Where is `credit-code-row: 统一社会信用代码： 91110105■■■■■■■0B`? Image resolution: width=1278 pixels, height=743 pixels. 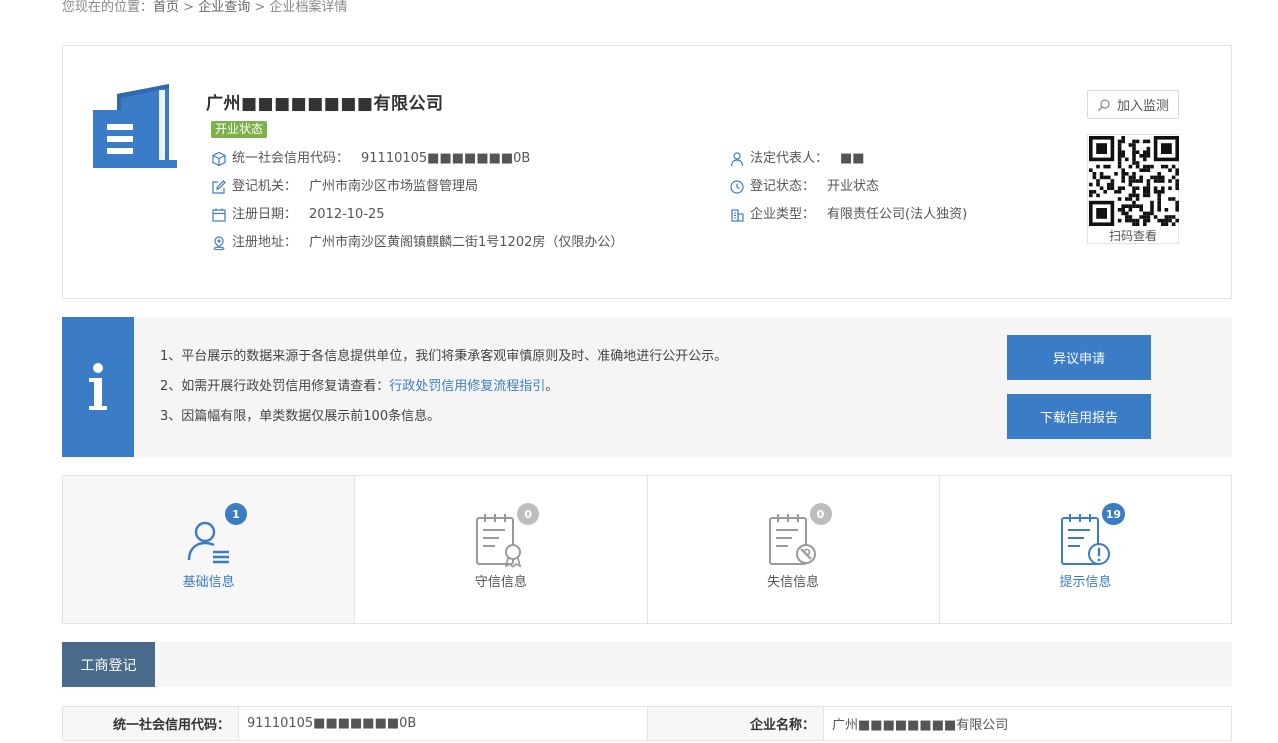 credit-code-row: 统一社会信用代码： 91110105■■■■■■■0B is located at coordinates (370, 159).